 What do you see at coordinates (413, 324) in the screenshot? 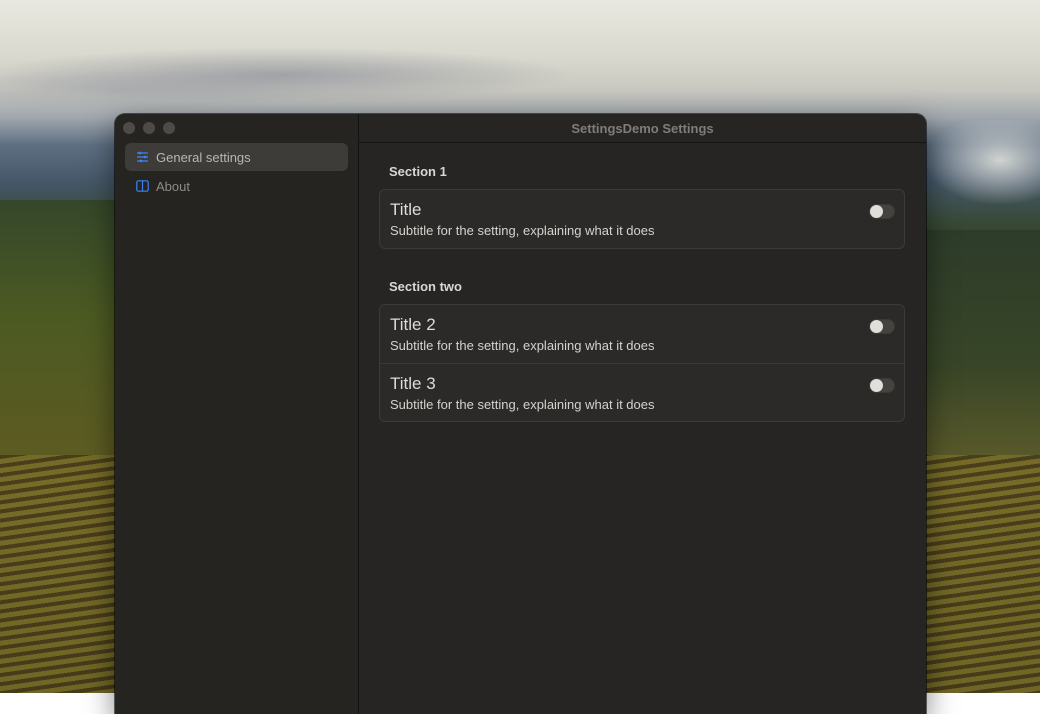
I see `setting-title: Title 2` at bounding box center [413, 324].